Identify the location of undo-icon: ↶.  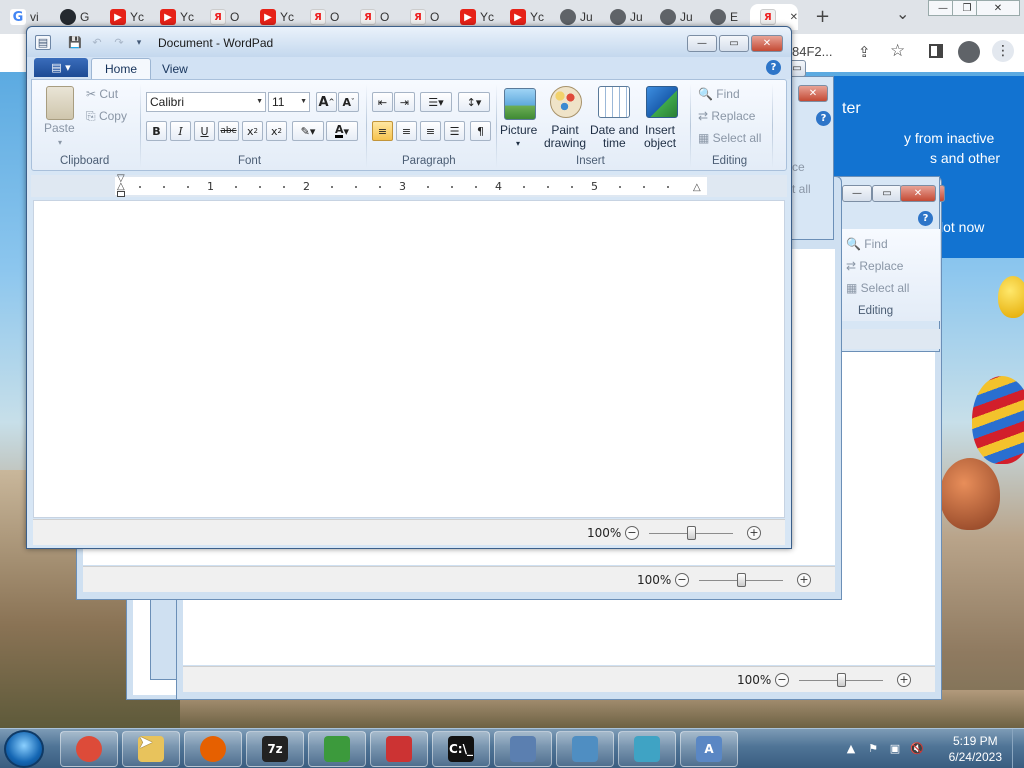
(97, 42).